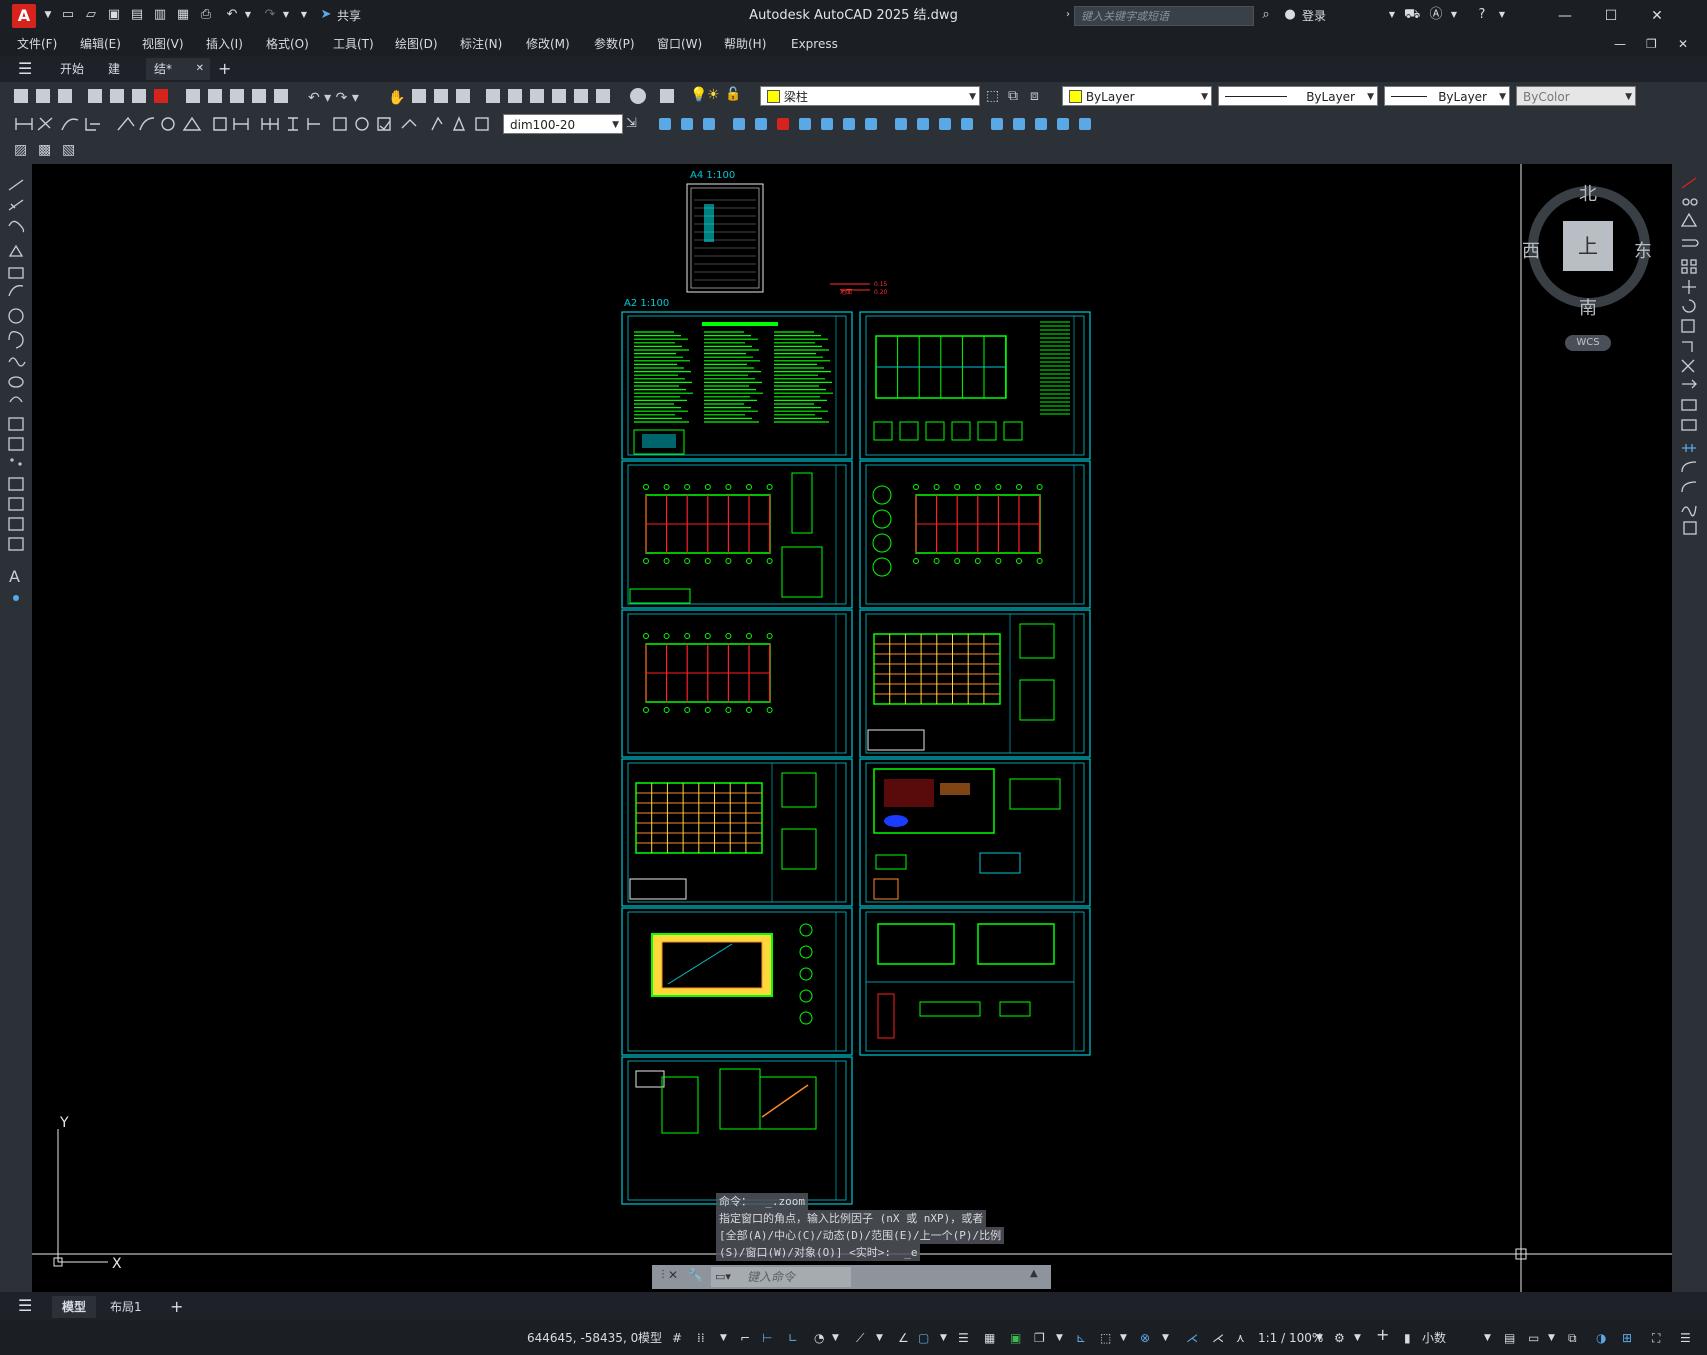  I want to click on menu-help: 帮助(H), so click(745, 44).